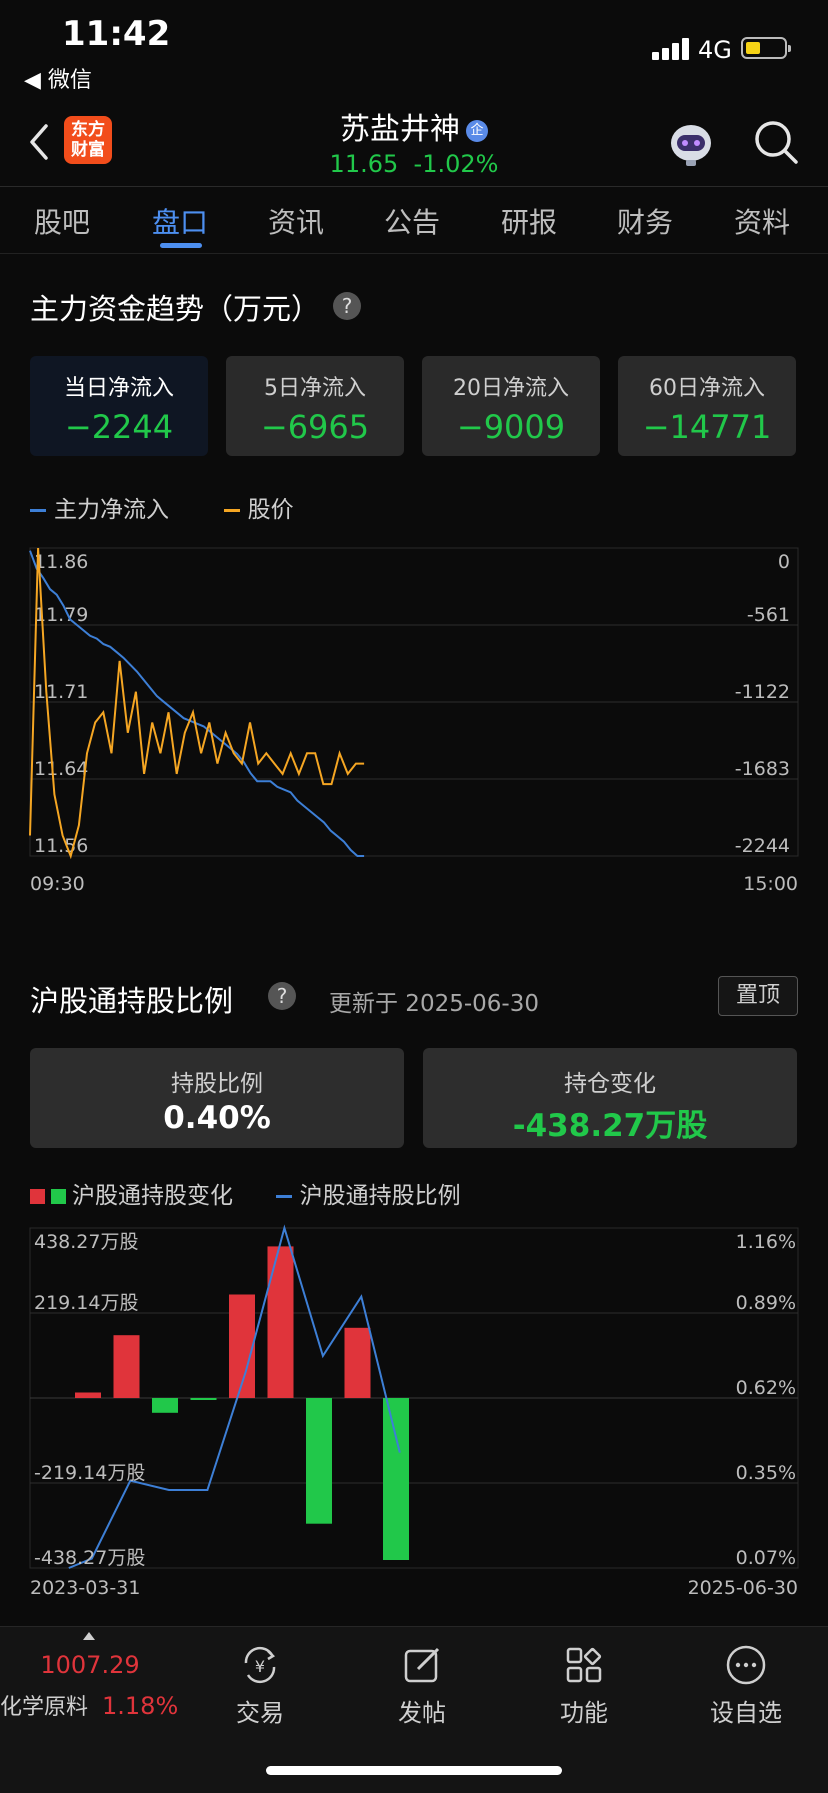 The height and width of the screenshot is (1793, 828). What do you see at coordinates (296, 221) in the screenshot?
I see `tab-zixun: 资讯` at bounding box center [296, 221].